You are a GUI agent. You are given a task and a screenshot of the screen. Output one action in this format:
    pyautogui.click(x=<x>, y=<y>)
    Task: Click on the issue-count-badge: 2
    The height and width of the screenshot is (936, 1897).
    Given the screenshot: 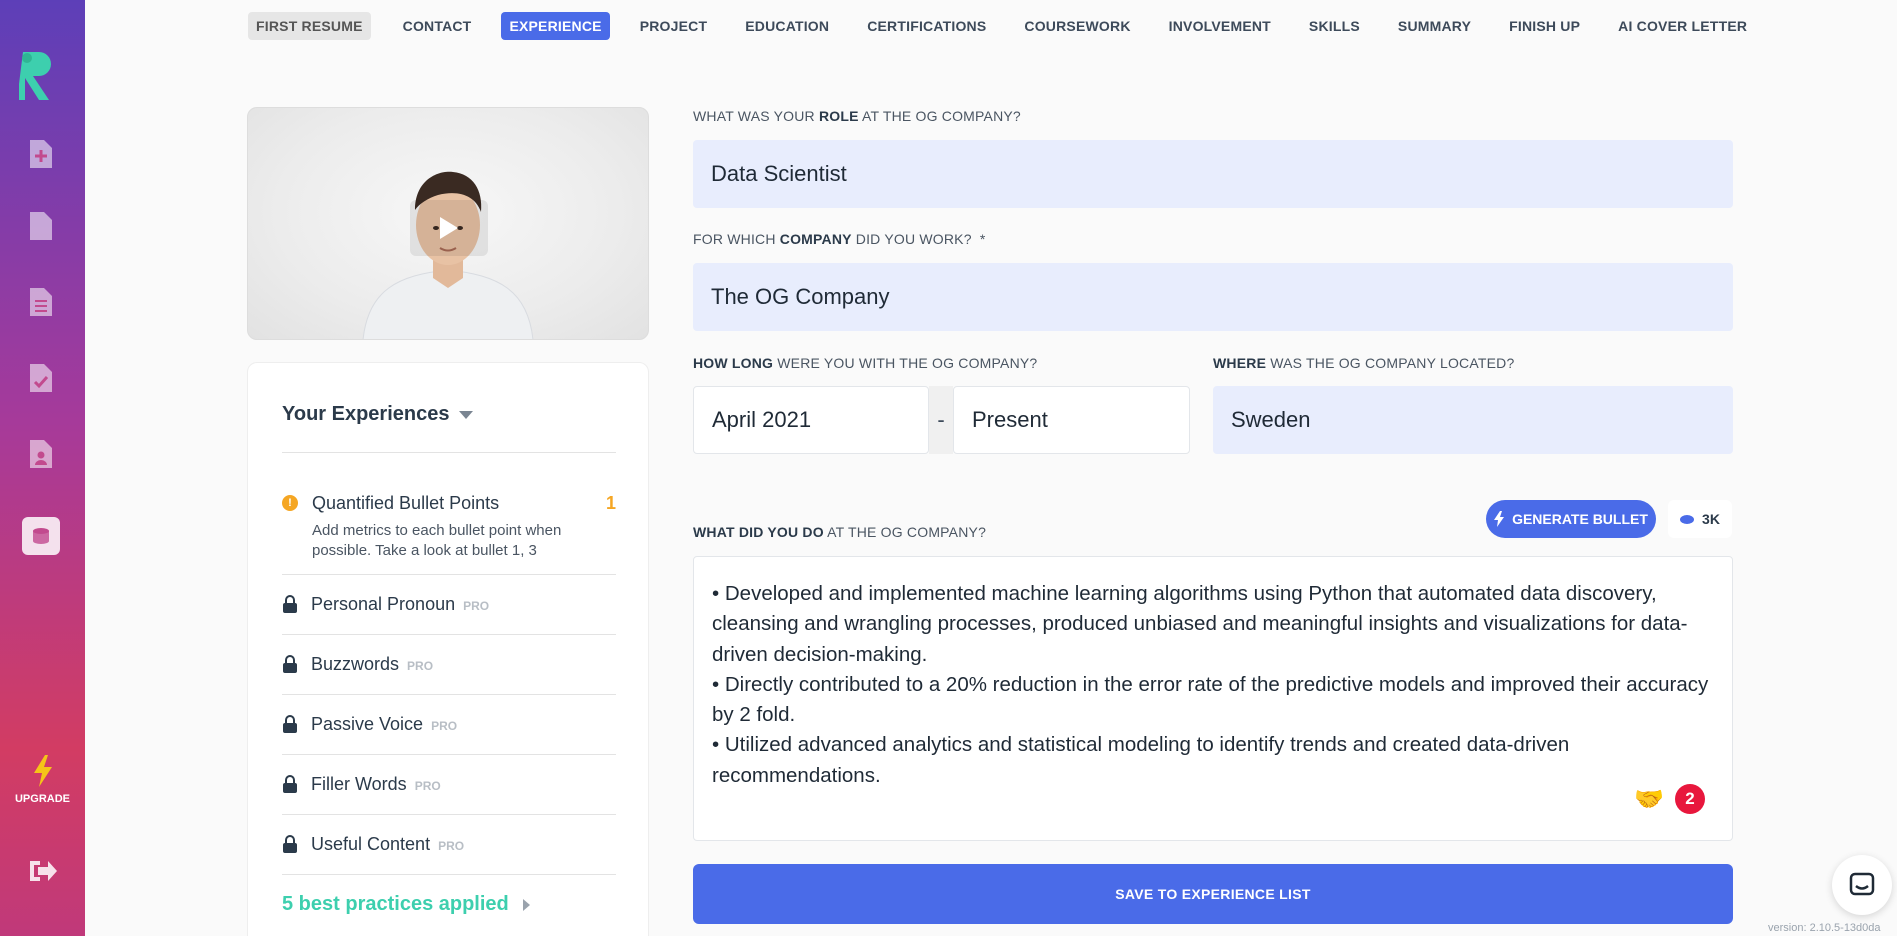 What is the action you would take?
    pyautogui.click(x=1690, y=799)
    